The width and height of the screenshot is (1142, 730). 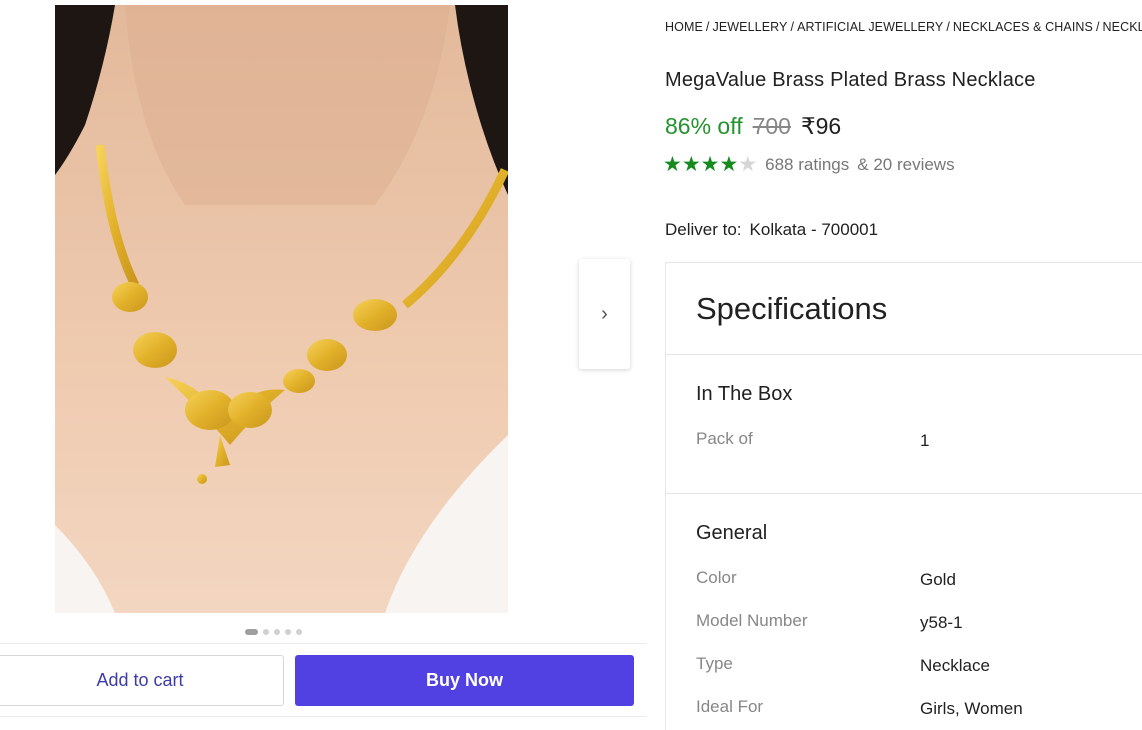 I want to click on deliver-label: Deliver to:, so click(x=703, y=229).